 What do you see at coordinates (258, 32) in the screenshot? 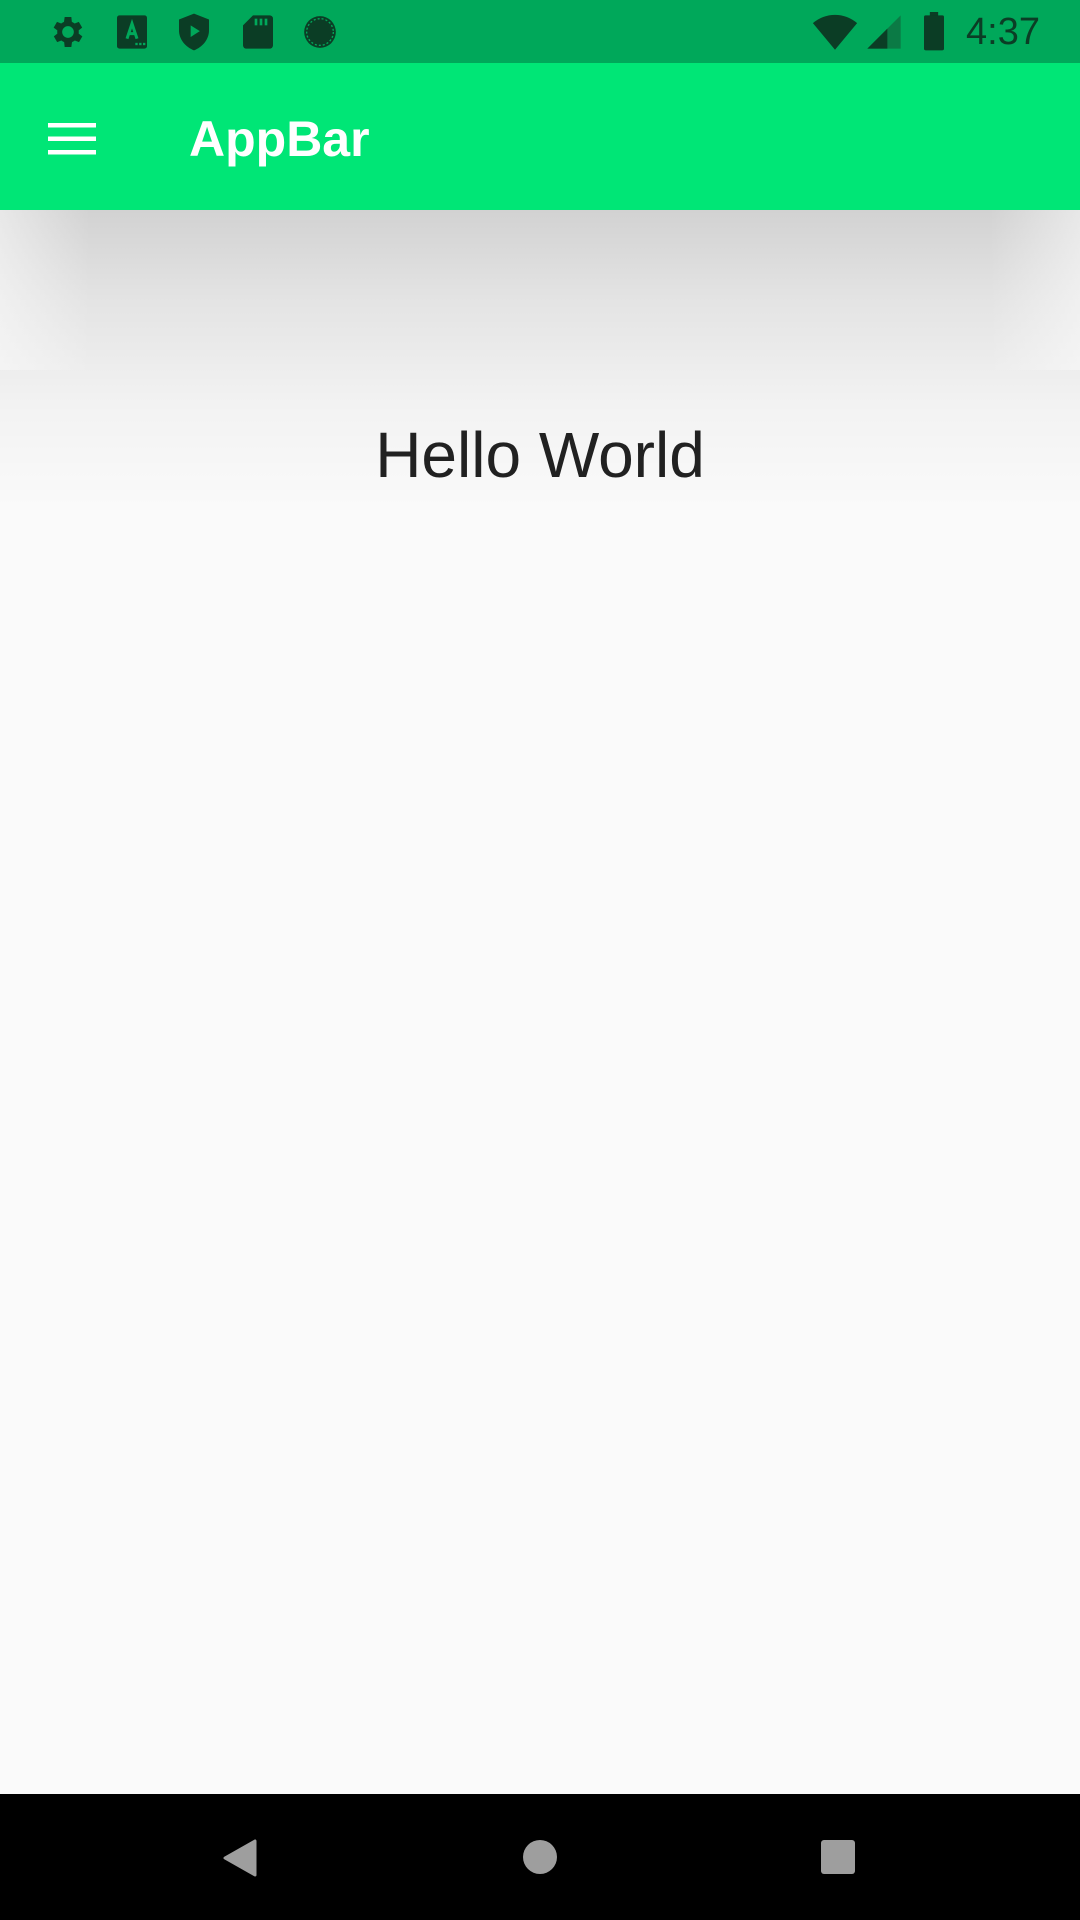
I see `sd-card-icon` at bounding box center [258, 32].